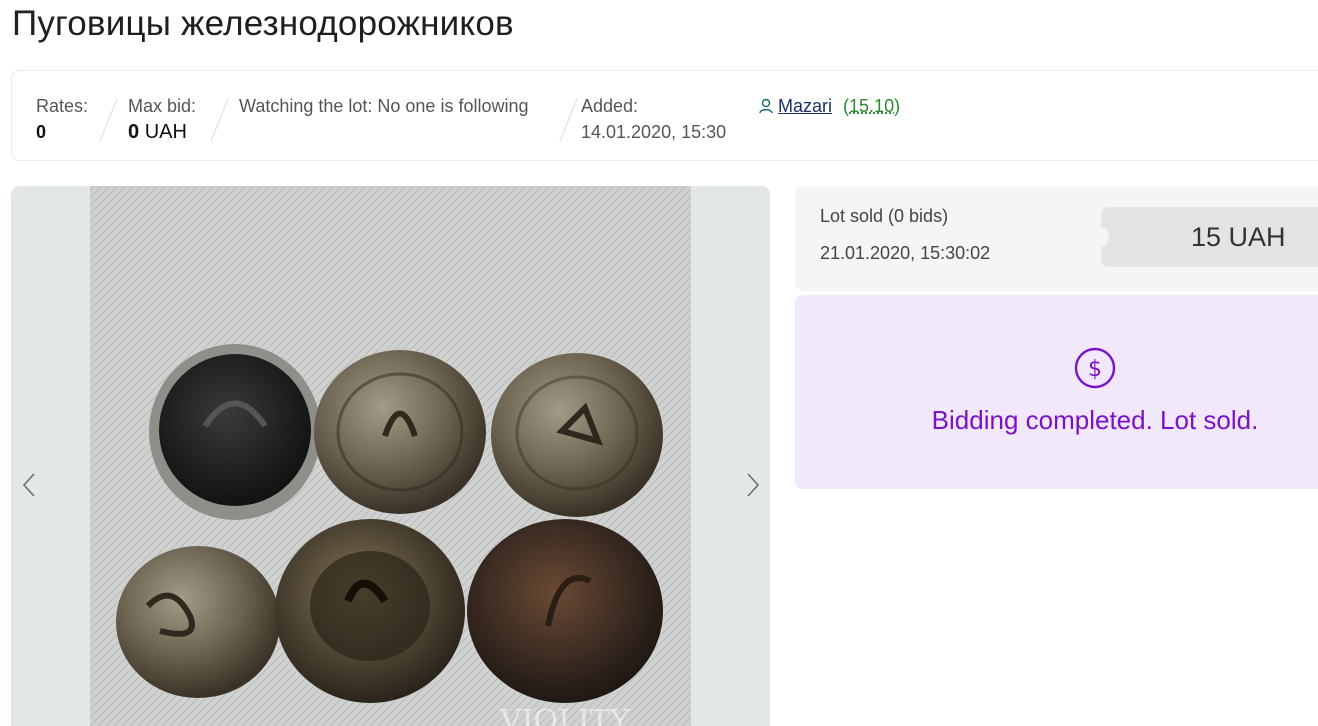  I want to click on next-image-button, so click(753, 485).